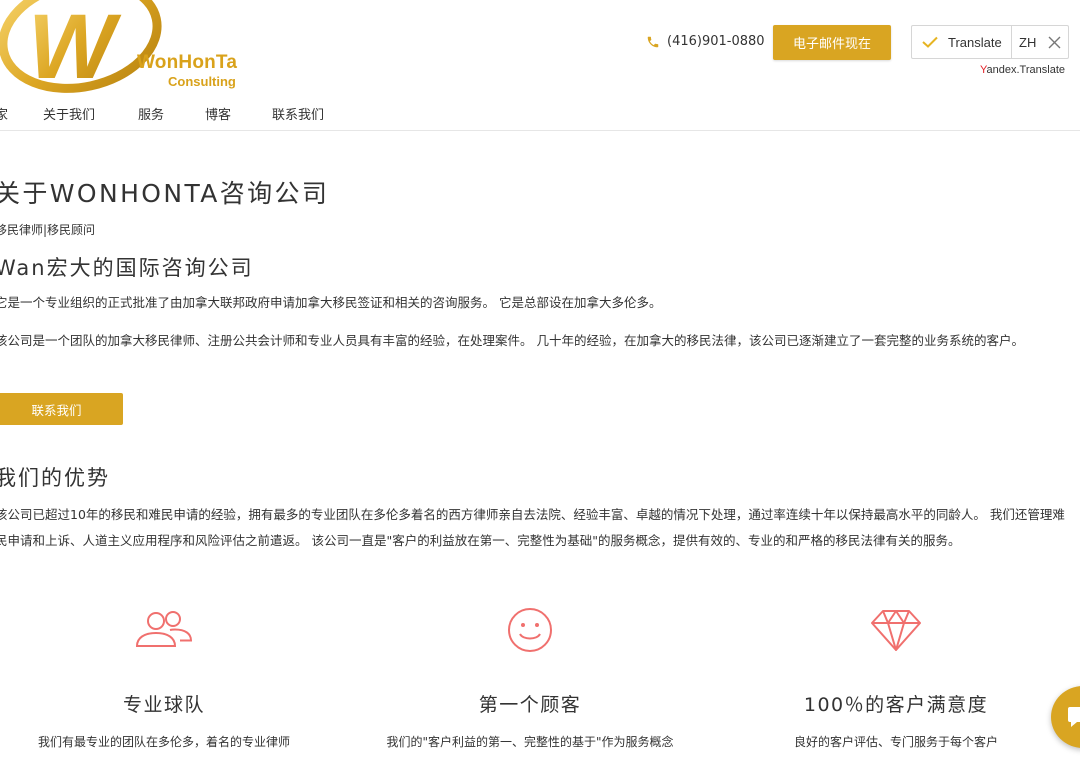 This screenshot has width=1080, height=775. I want to click on phone-contact: (416)901-0880, so click(705, 41).